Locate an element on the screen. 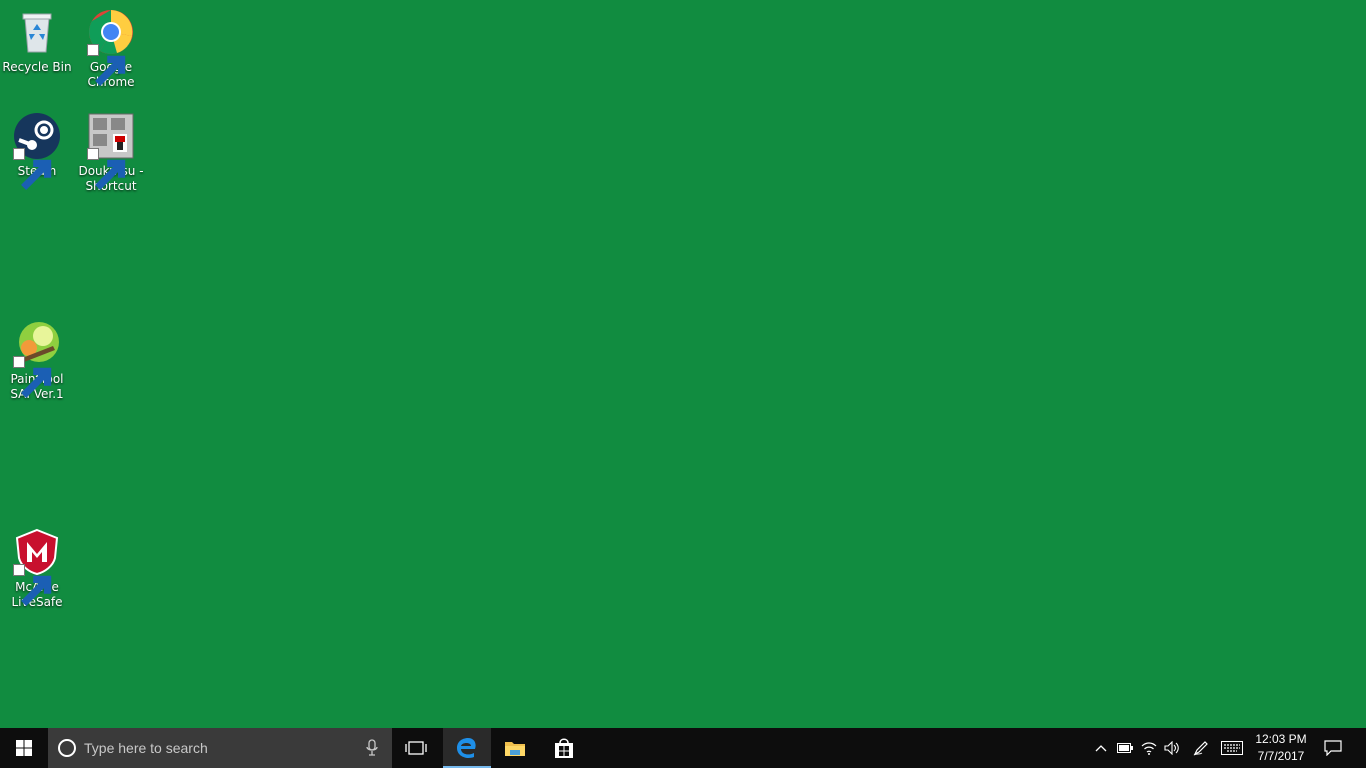  search-placeholder: Type here to search is located at coordinates (146, 748).